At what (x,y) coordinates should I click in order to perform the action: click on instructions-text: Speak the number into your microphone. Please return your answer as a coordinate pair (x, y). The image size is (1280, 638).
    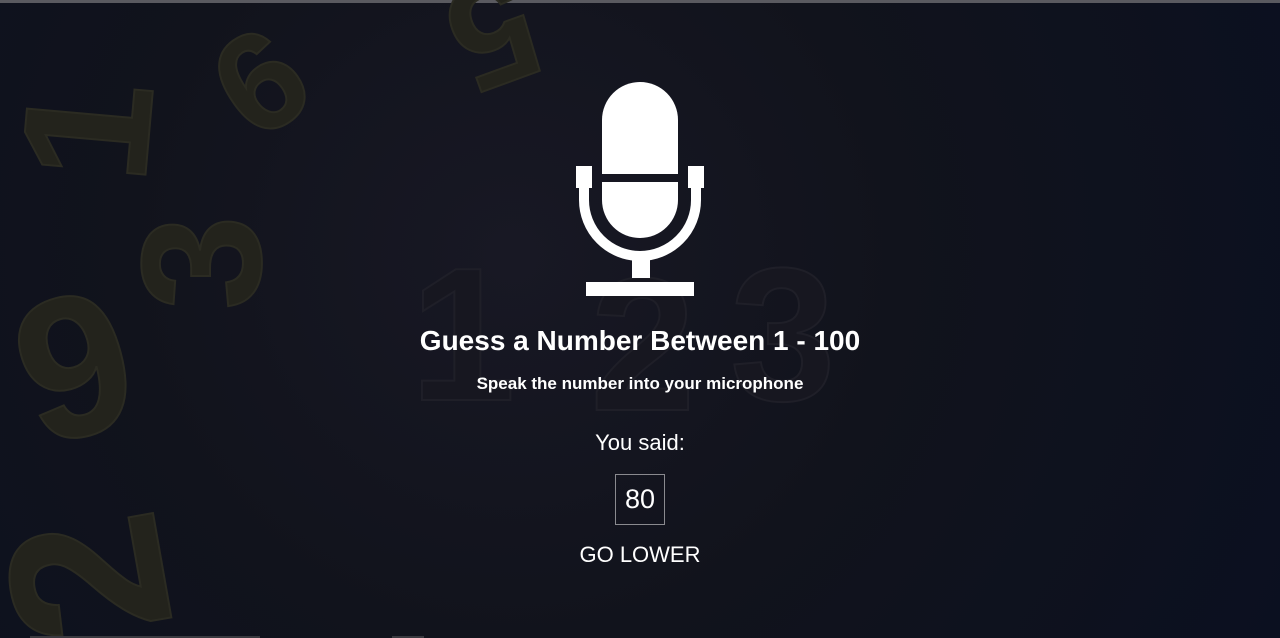
    Looking at the image, I should click on (640, 383).